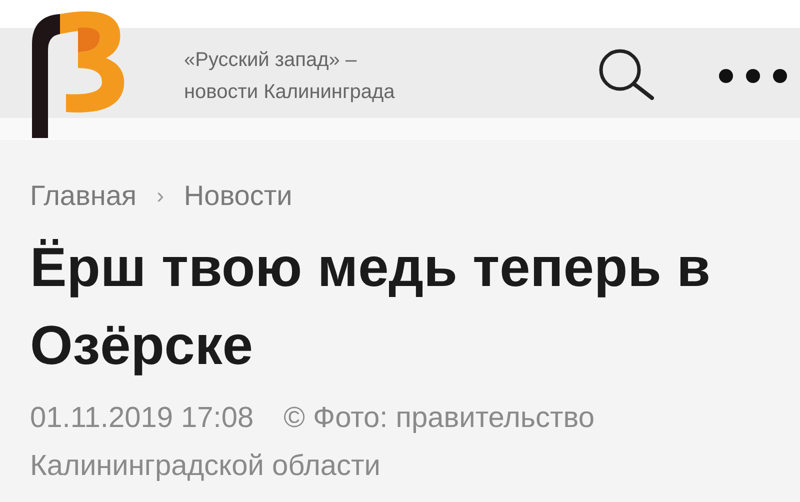  What do you see at coordinates (313, 442) in the screenshot?
I see `article-meta: 01.11.2019 17:08 © Фото: правительство Калининградской области` at bounding box center [313, 442].